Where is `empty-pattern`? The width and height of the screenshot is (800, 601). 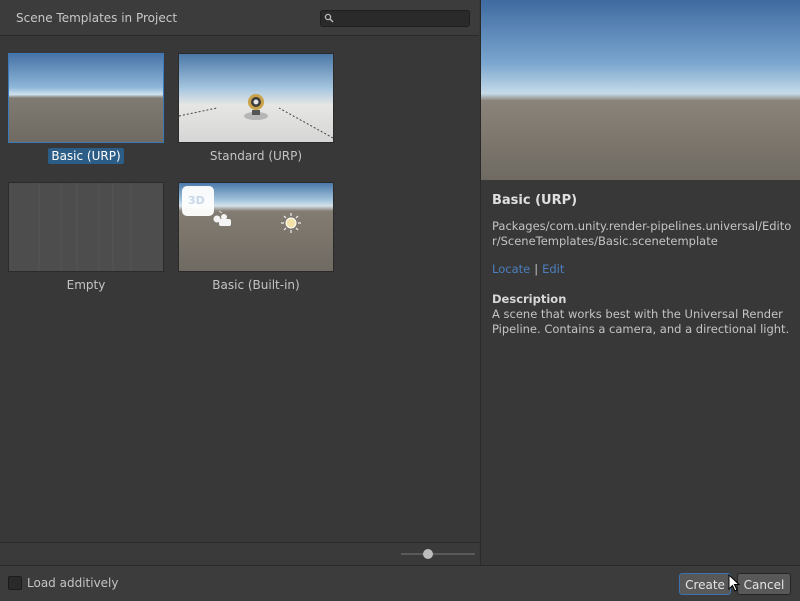
empty-pattern is located at coordinates (85, 227).